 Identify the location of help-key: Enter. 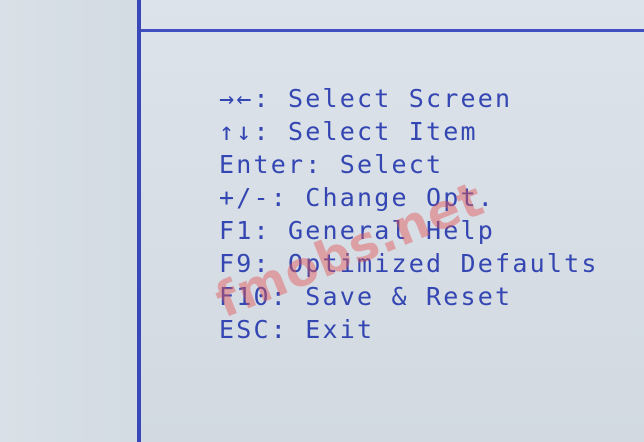
(262, 164).